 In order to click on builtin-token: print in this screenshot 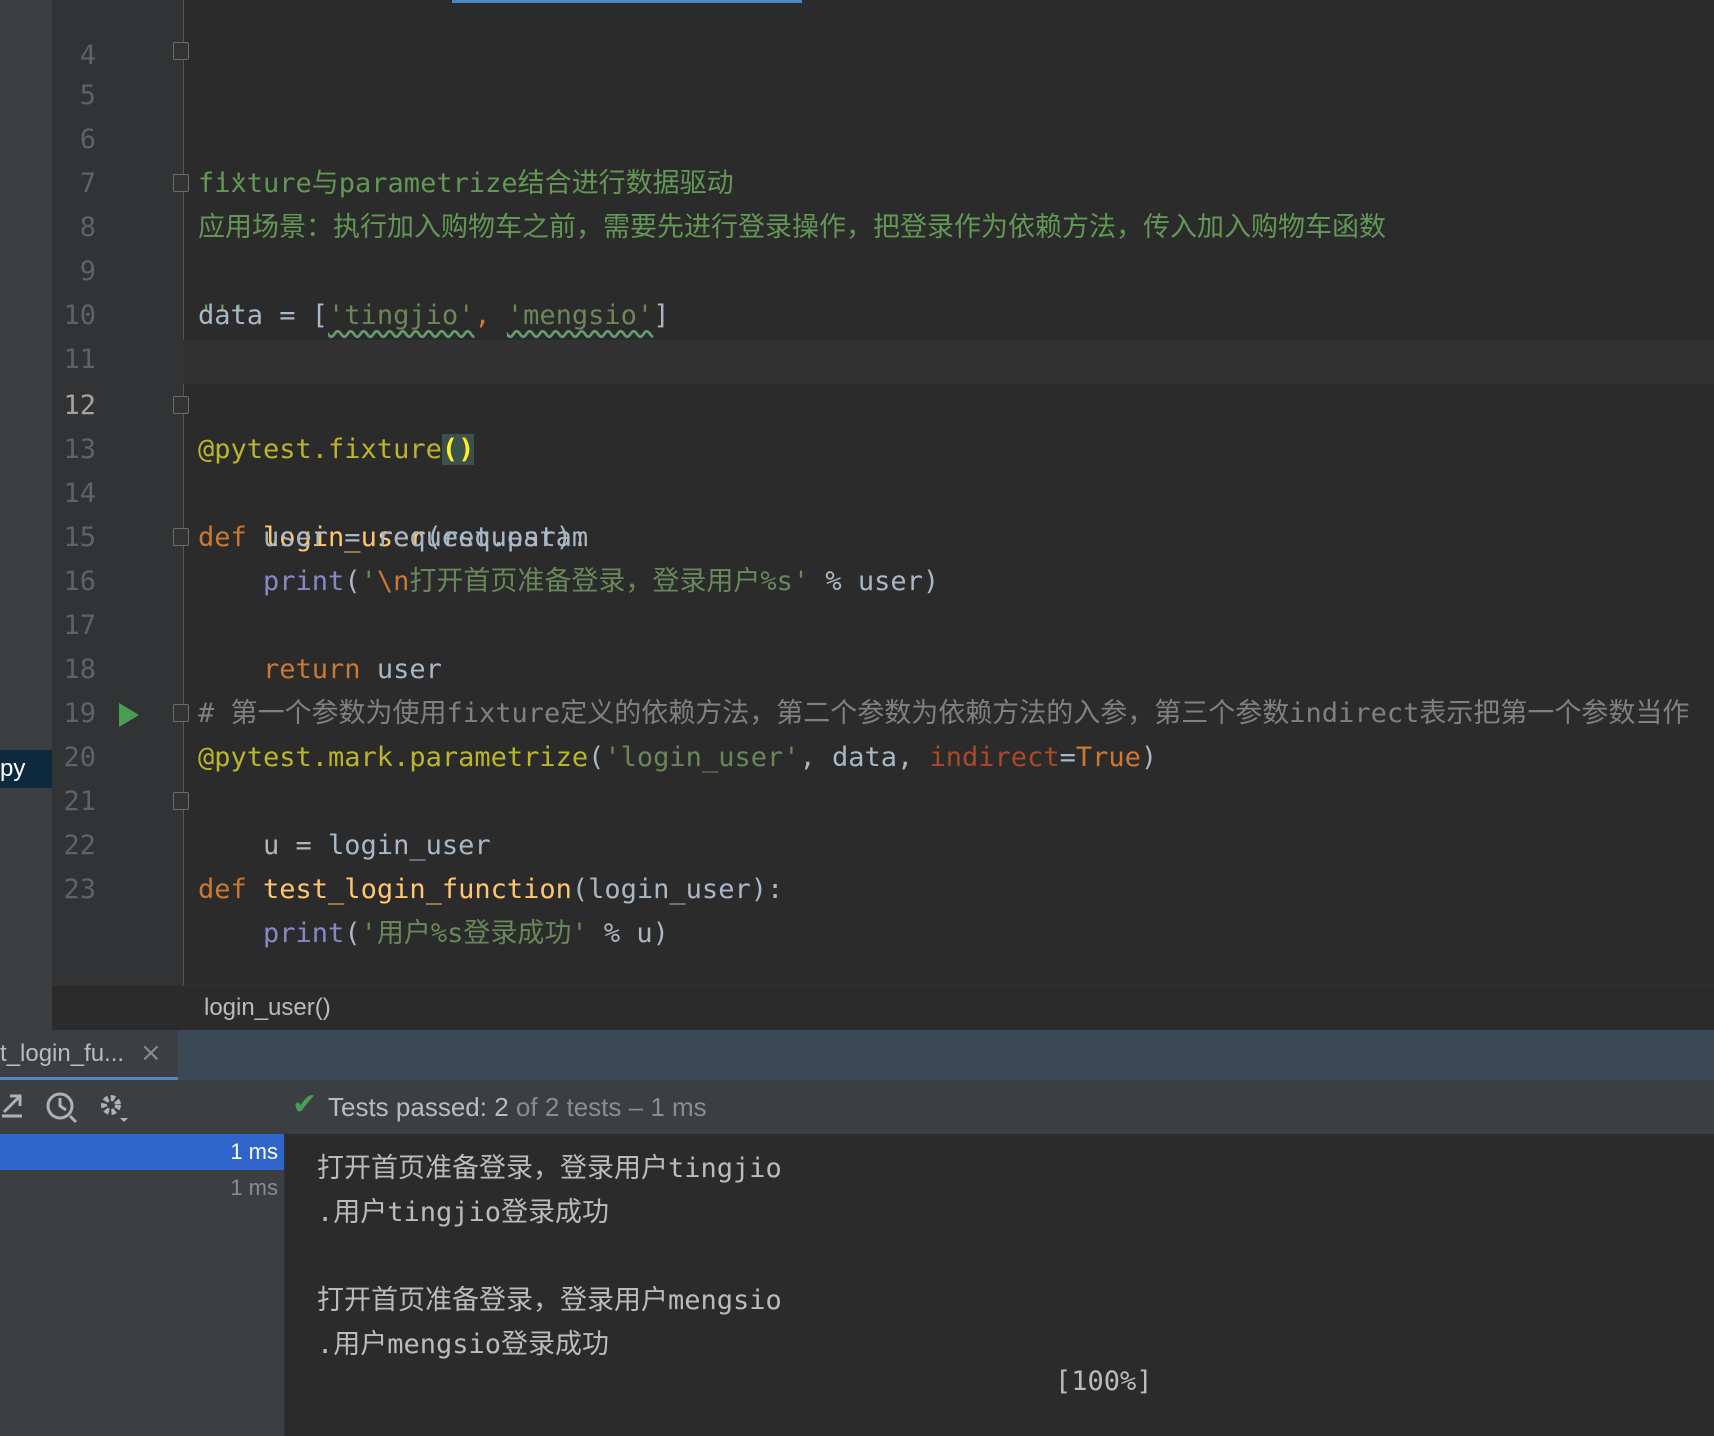, I will do `click(304, 933)`.